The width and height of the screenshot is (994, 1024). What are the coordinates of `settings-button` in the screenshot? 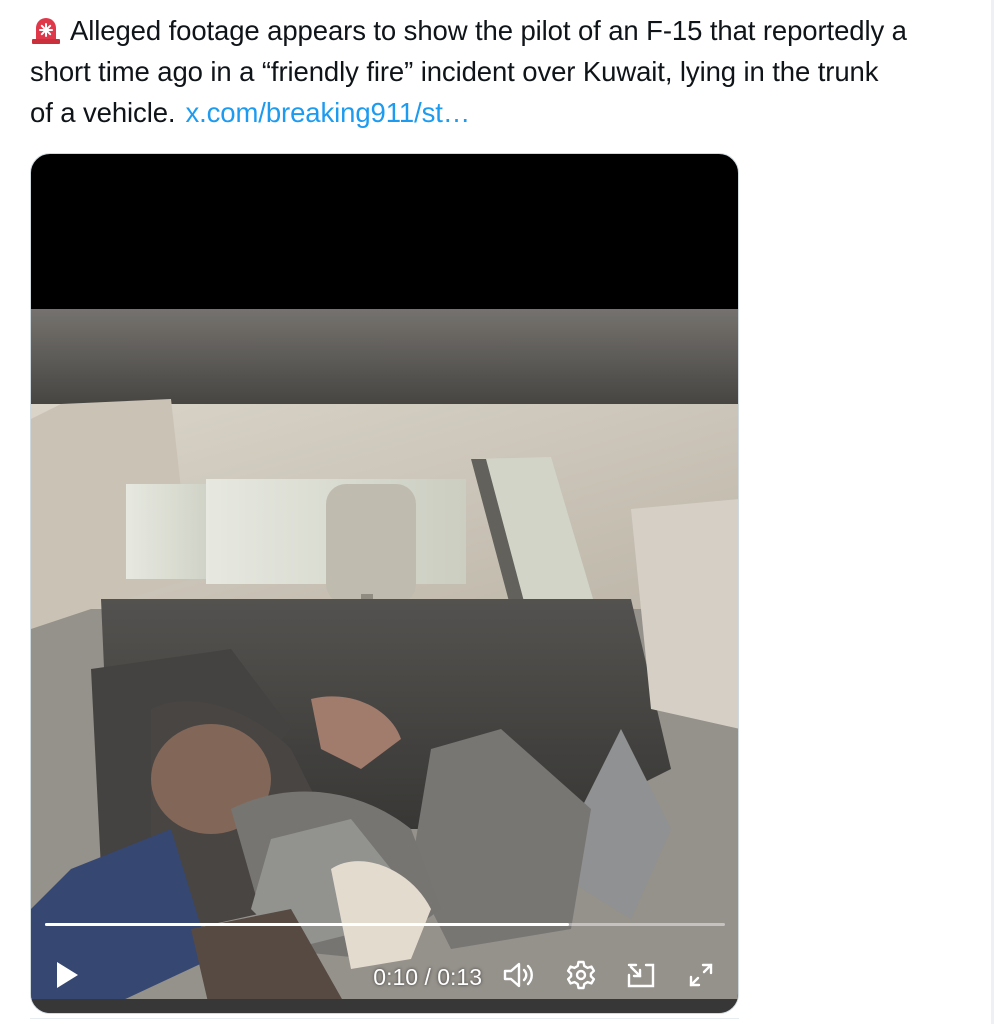 It's located at (581, 977).